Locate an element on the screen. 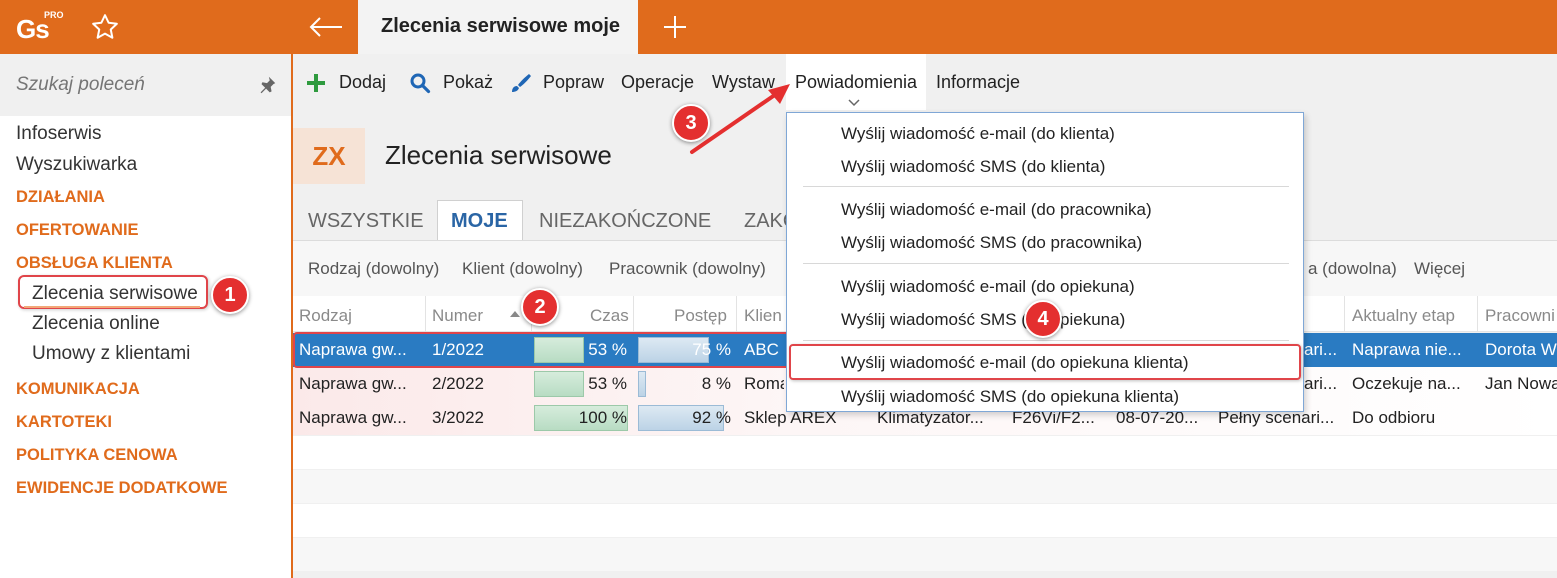  edit-button: Popraw is located at coordinates (573, 82).